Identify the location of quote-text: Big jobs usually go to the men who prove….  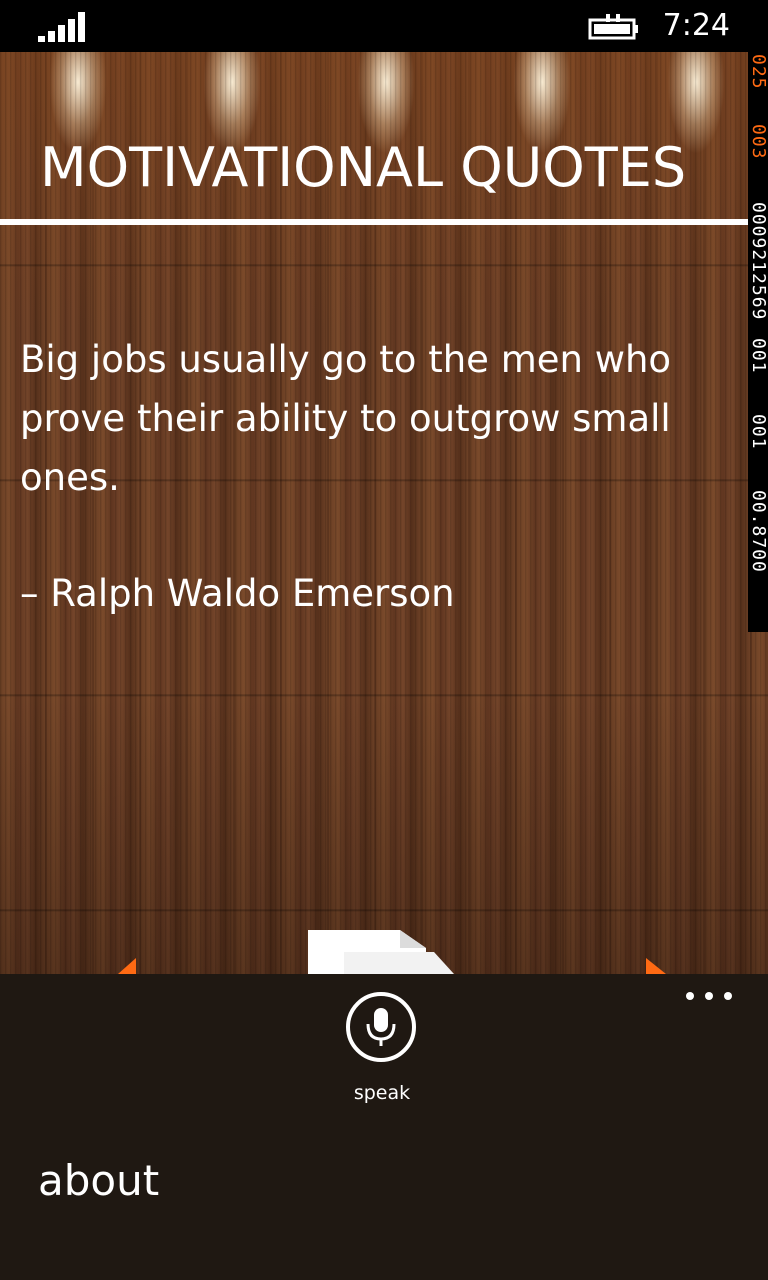
(346, 418).